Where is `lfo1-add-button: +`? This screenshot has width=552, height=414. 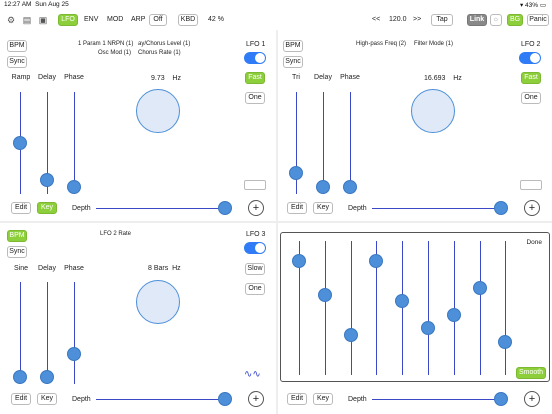
lfo1-add-button: + is located at coordinates (256, 208).